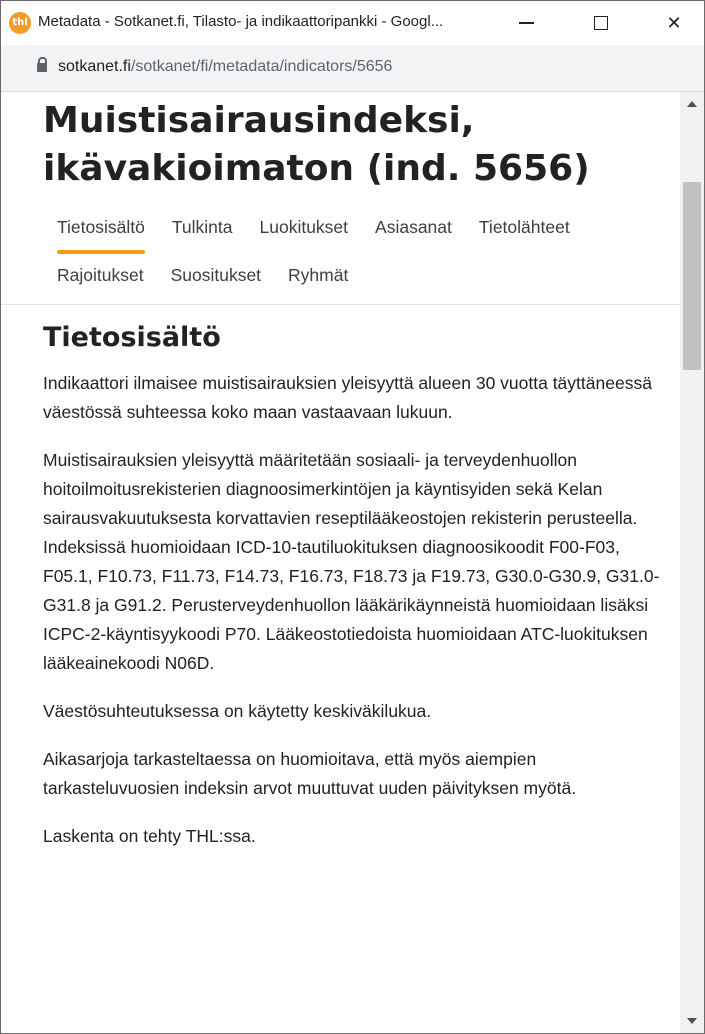 Image resolution: width=705 pixels, height=1034 pixels. What do you see at coordinates (524, 231) in the screenshot?
I see `tab-tietolahteet: Tietolähteet` at bounding box center [524, 231].